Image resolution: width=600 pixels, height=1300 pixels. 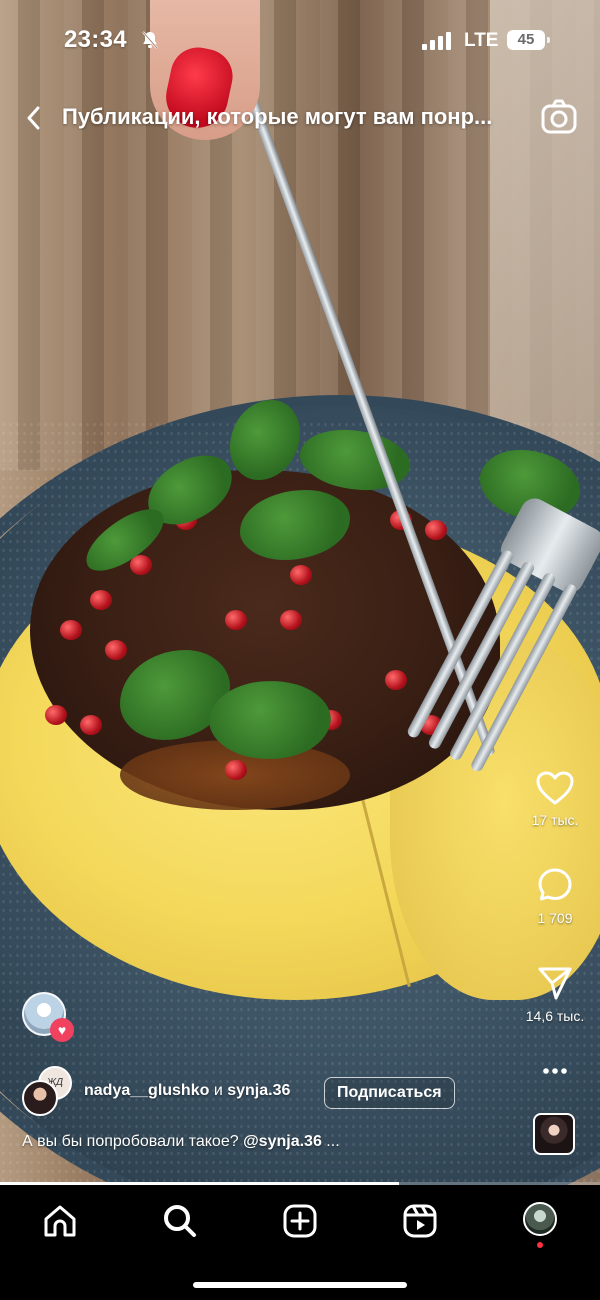 What do you see at coordinates (555, 788) in the screenshot?
I see `heart-icon` at bounding box center [555, 788].